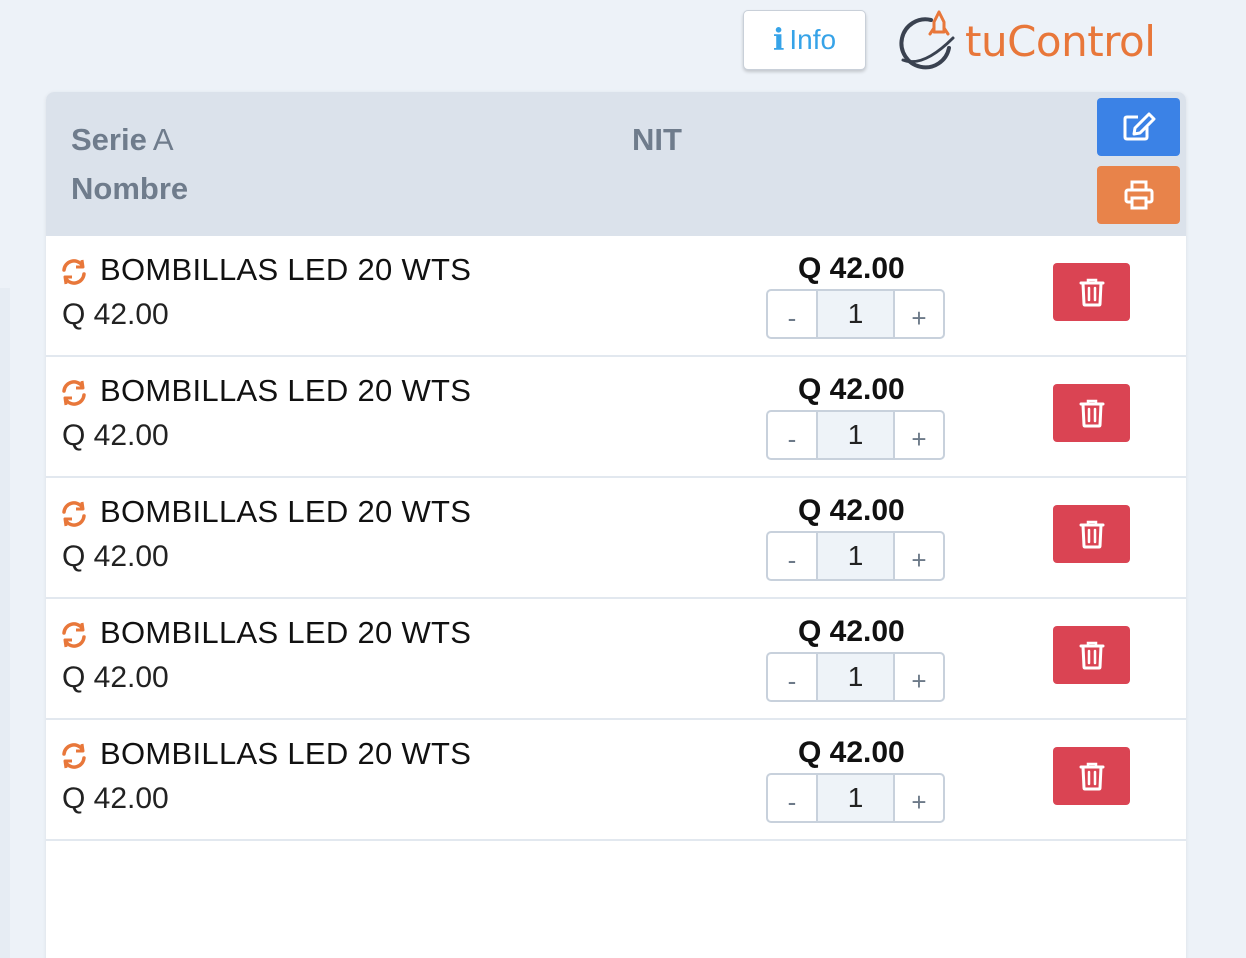 The image size is (1246, 958). What do you see at coordinates (5, 623) in the screenshot?
I see `side-panel-edge` at bounding box center [5, 623].